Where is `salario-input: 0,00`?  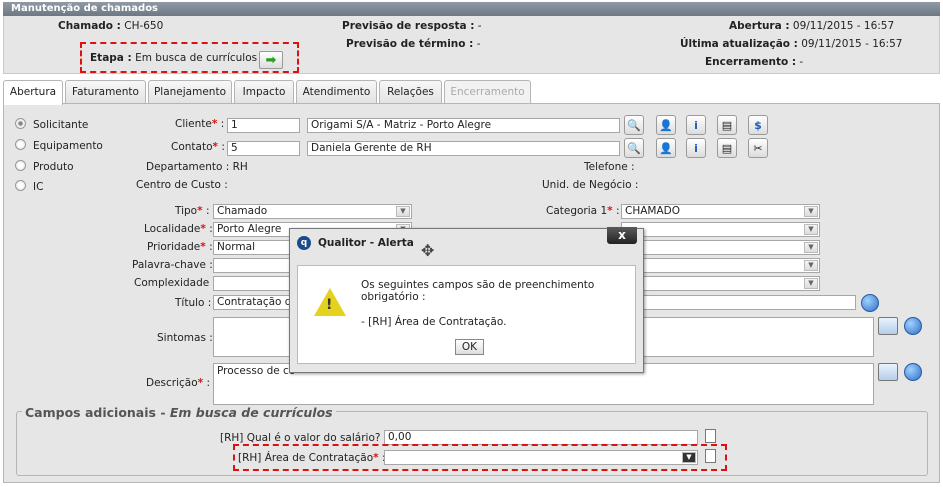 salario-input: 0,00 is located at coordinates (541, 437).